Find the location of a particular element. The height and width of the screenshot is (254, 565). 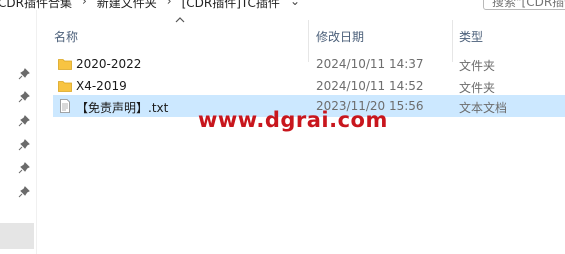

navigation-pane is located at coordinates (18, 132).